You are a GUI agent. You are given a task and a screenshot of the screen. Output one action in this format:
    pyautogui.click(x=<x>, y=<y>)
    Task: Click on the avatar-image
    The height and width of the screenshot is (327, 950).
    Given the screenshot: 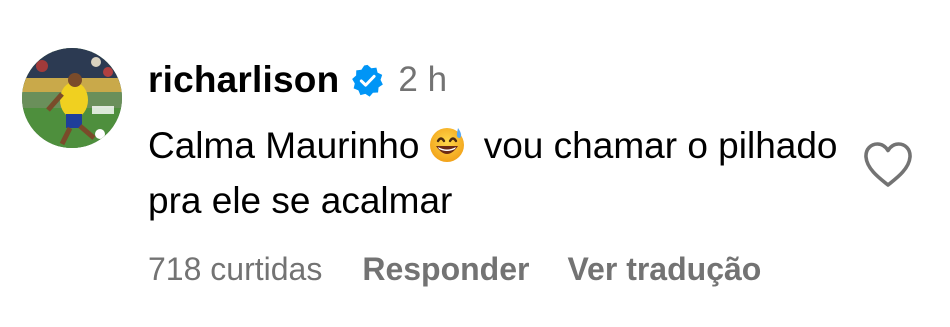 What is the action you would take?
    pyautogui.click(x=72, y=98)
    